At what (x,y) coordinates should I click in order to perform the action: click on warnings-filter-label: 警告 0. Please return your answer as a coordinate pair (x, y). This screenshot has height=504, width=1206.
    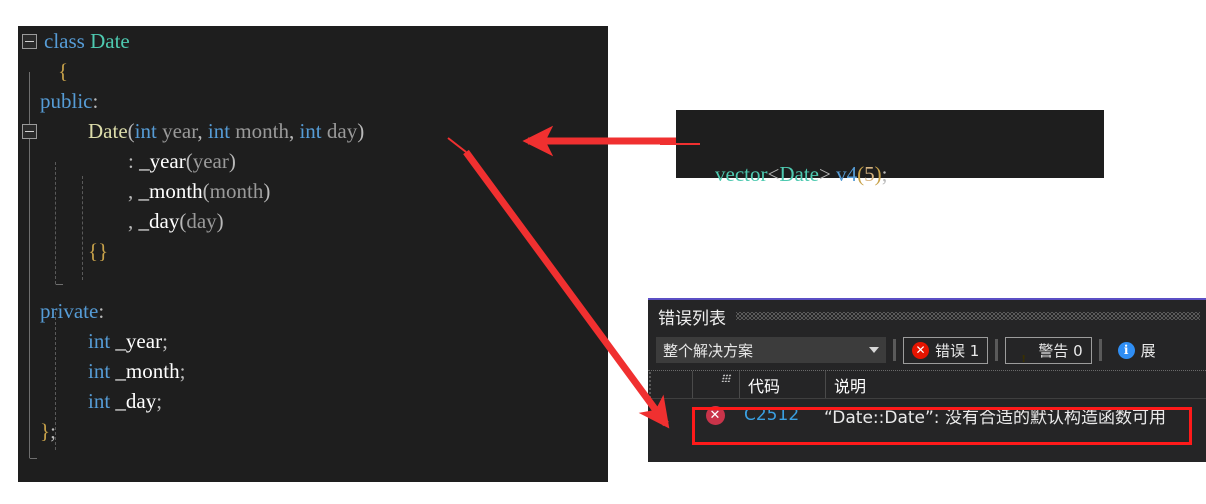
    Looking at the image, I should click on (1060, 350).